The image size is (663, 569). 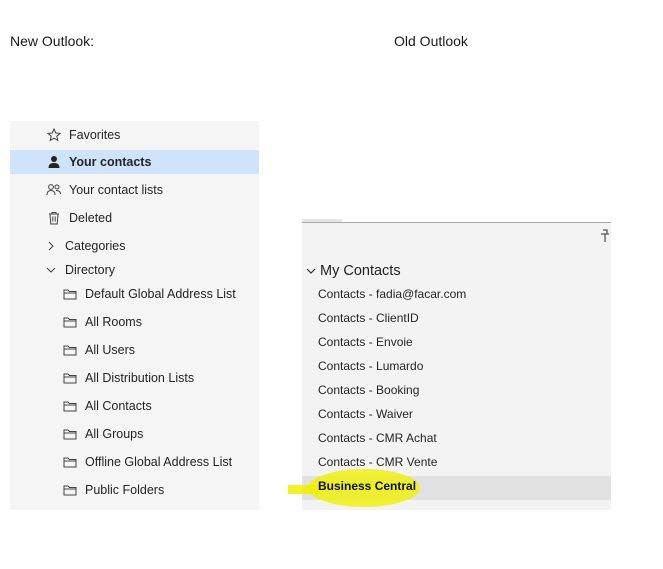 What do you see at coordinates (365, 342) in the screenshot?
I see `contact-folder-label: Contacts - Envoie` at bounding box center [365, 342].